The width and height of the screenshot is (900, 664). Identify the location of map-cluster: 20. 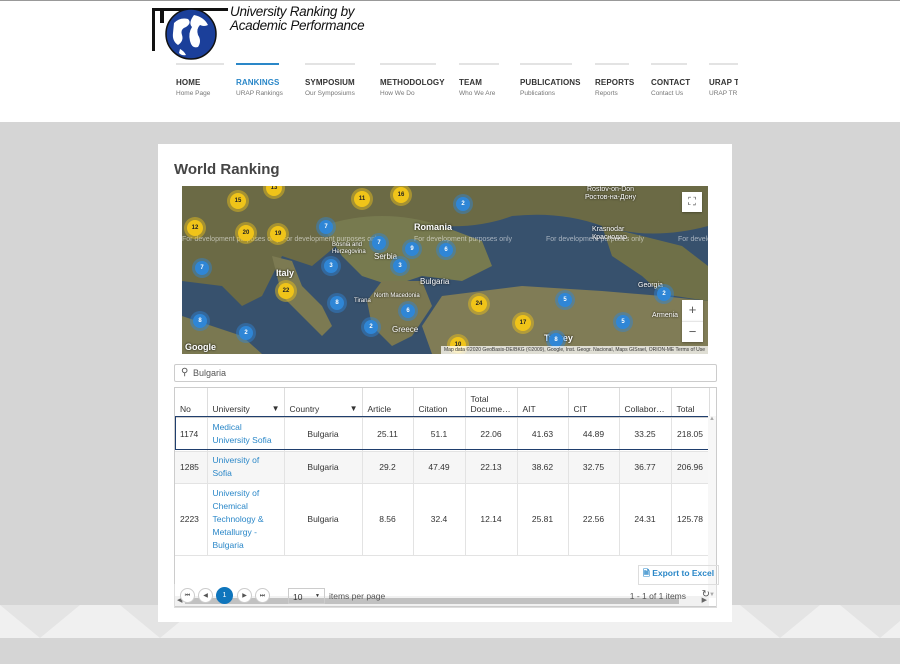
(246, 233).